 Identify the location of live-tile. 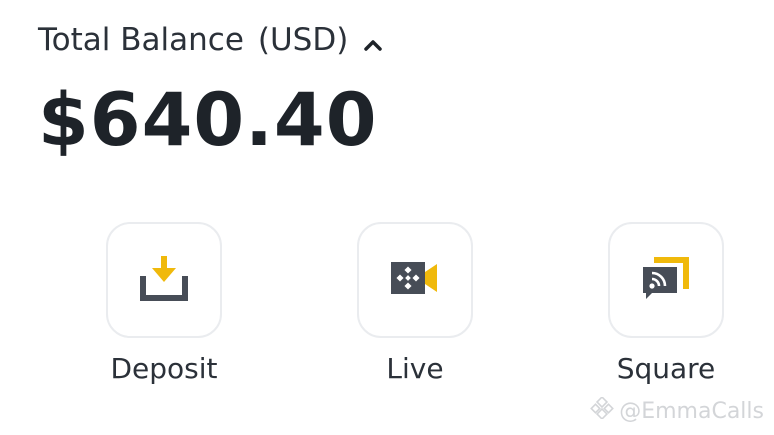
(415, 280).